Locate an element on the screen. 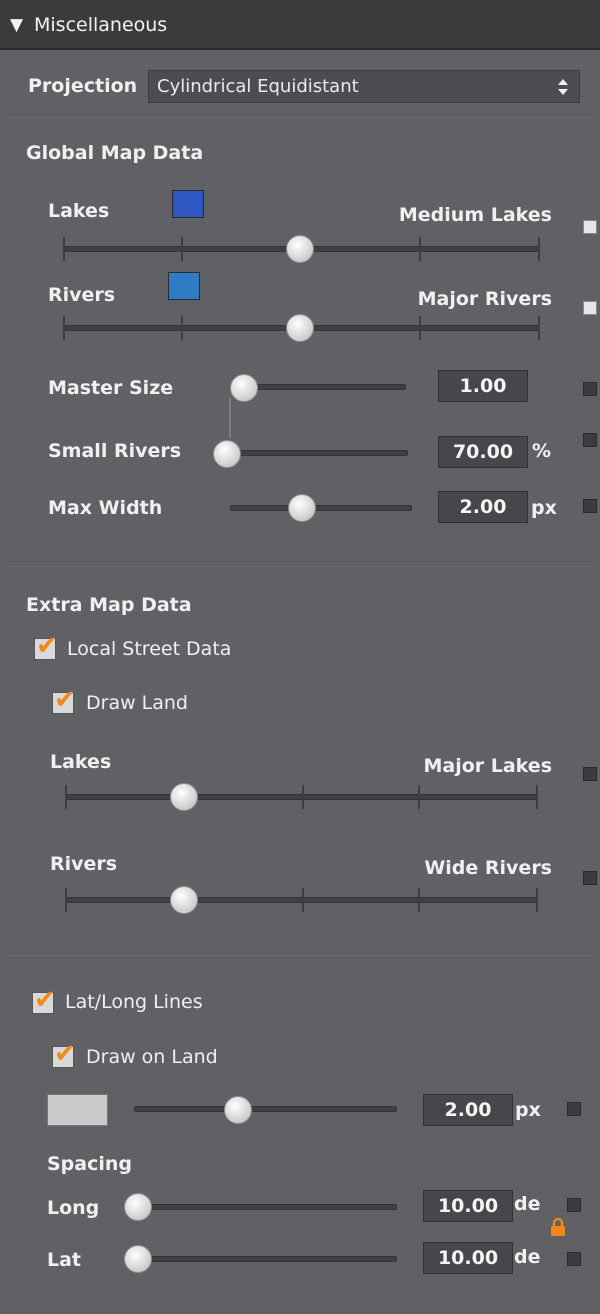  max-width-keyframe-button is located at coordinates (590, 506).